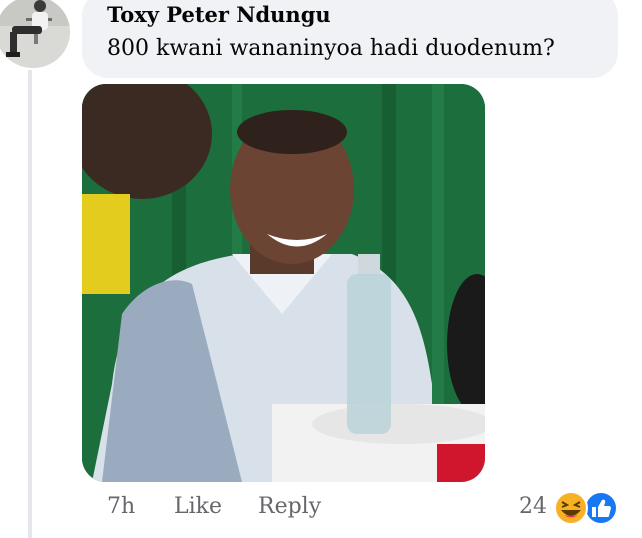 The image size is (642, 538). I want to click on haha-icon, so click(571, 508).